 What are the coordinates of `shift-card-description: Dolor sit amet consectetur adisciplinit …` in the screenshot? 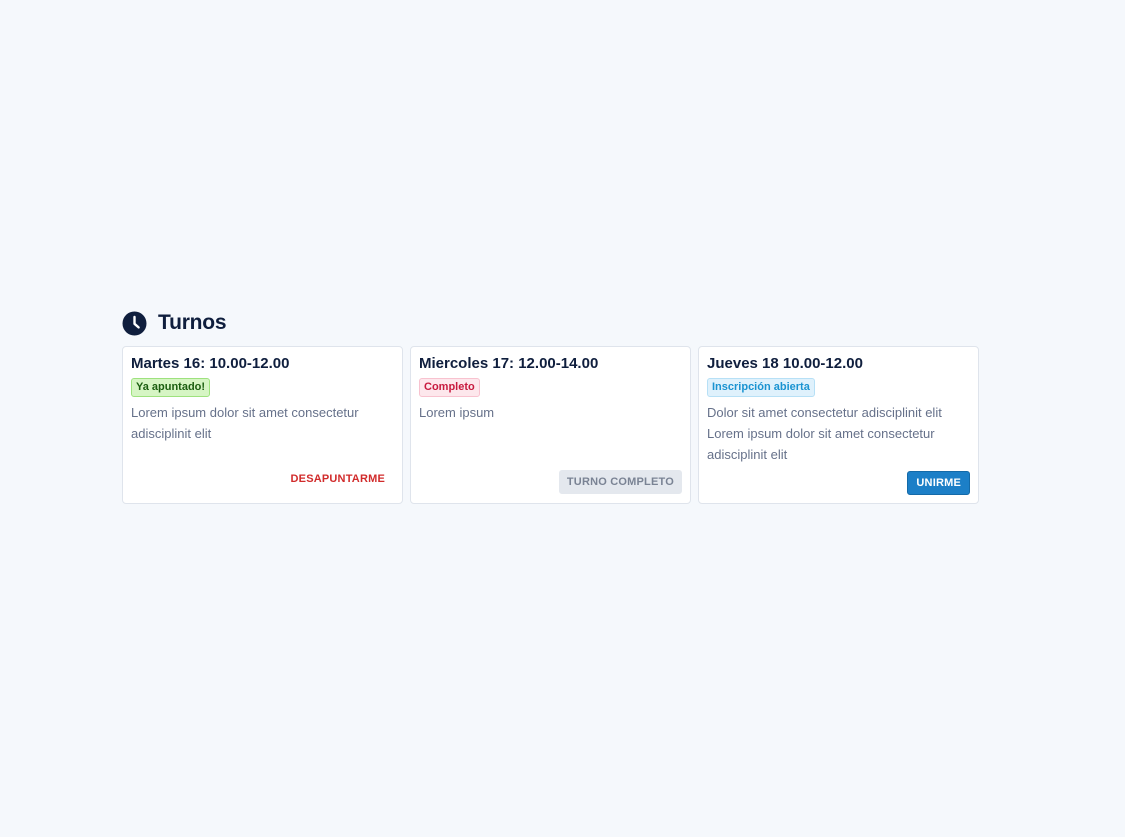 It's located at (824, 433).